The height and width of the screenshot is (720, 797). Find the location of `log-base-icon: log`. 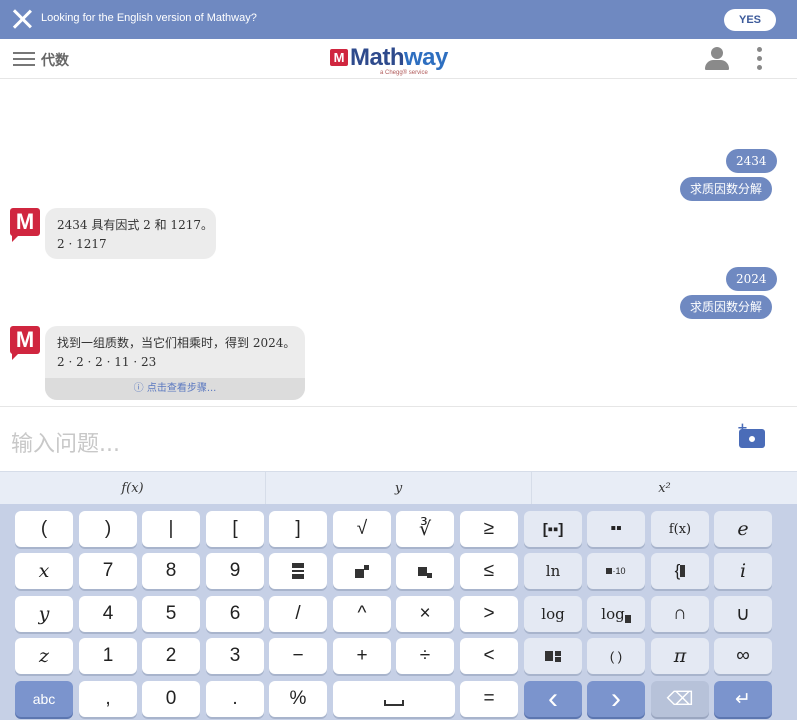

log-base-icon: log is located at coordinates (616, 614).